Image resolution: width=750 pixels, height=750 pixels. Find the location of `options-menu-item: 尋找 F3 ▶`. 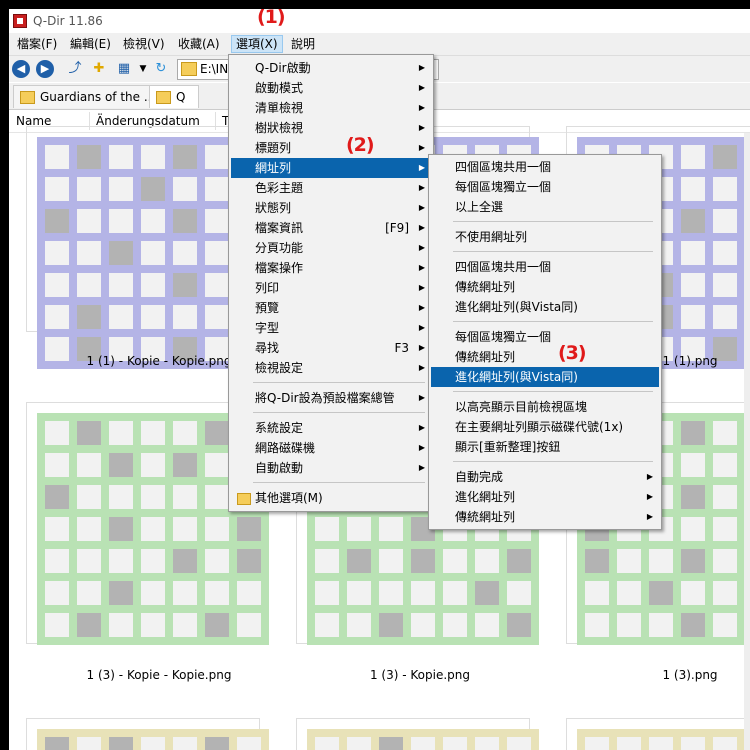

options-menu-item: 尋找 F3 ▶ is located at coordinates (331, 348).